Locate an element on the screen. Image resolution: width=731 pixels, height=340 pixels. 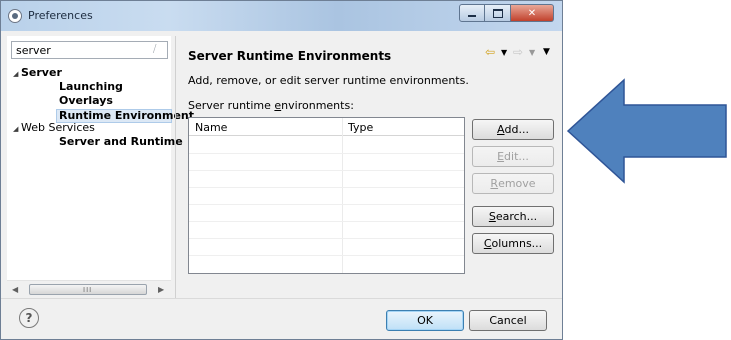
filter-input-value: server is located at coordinates (33, 50).